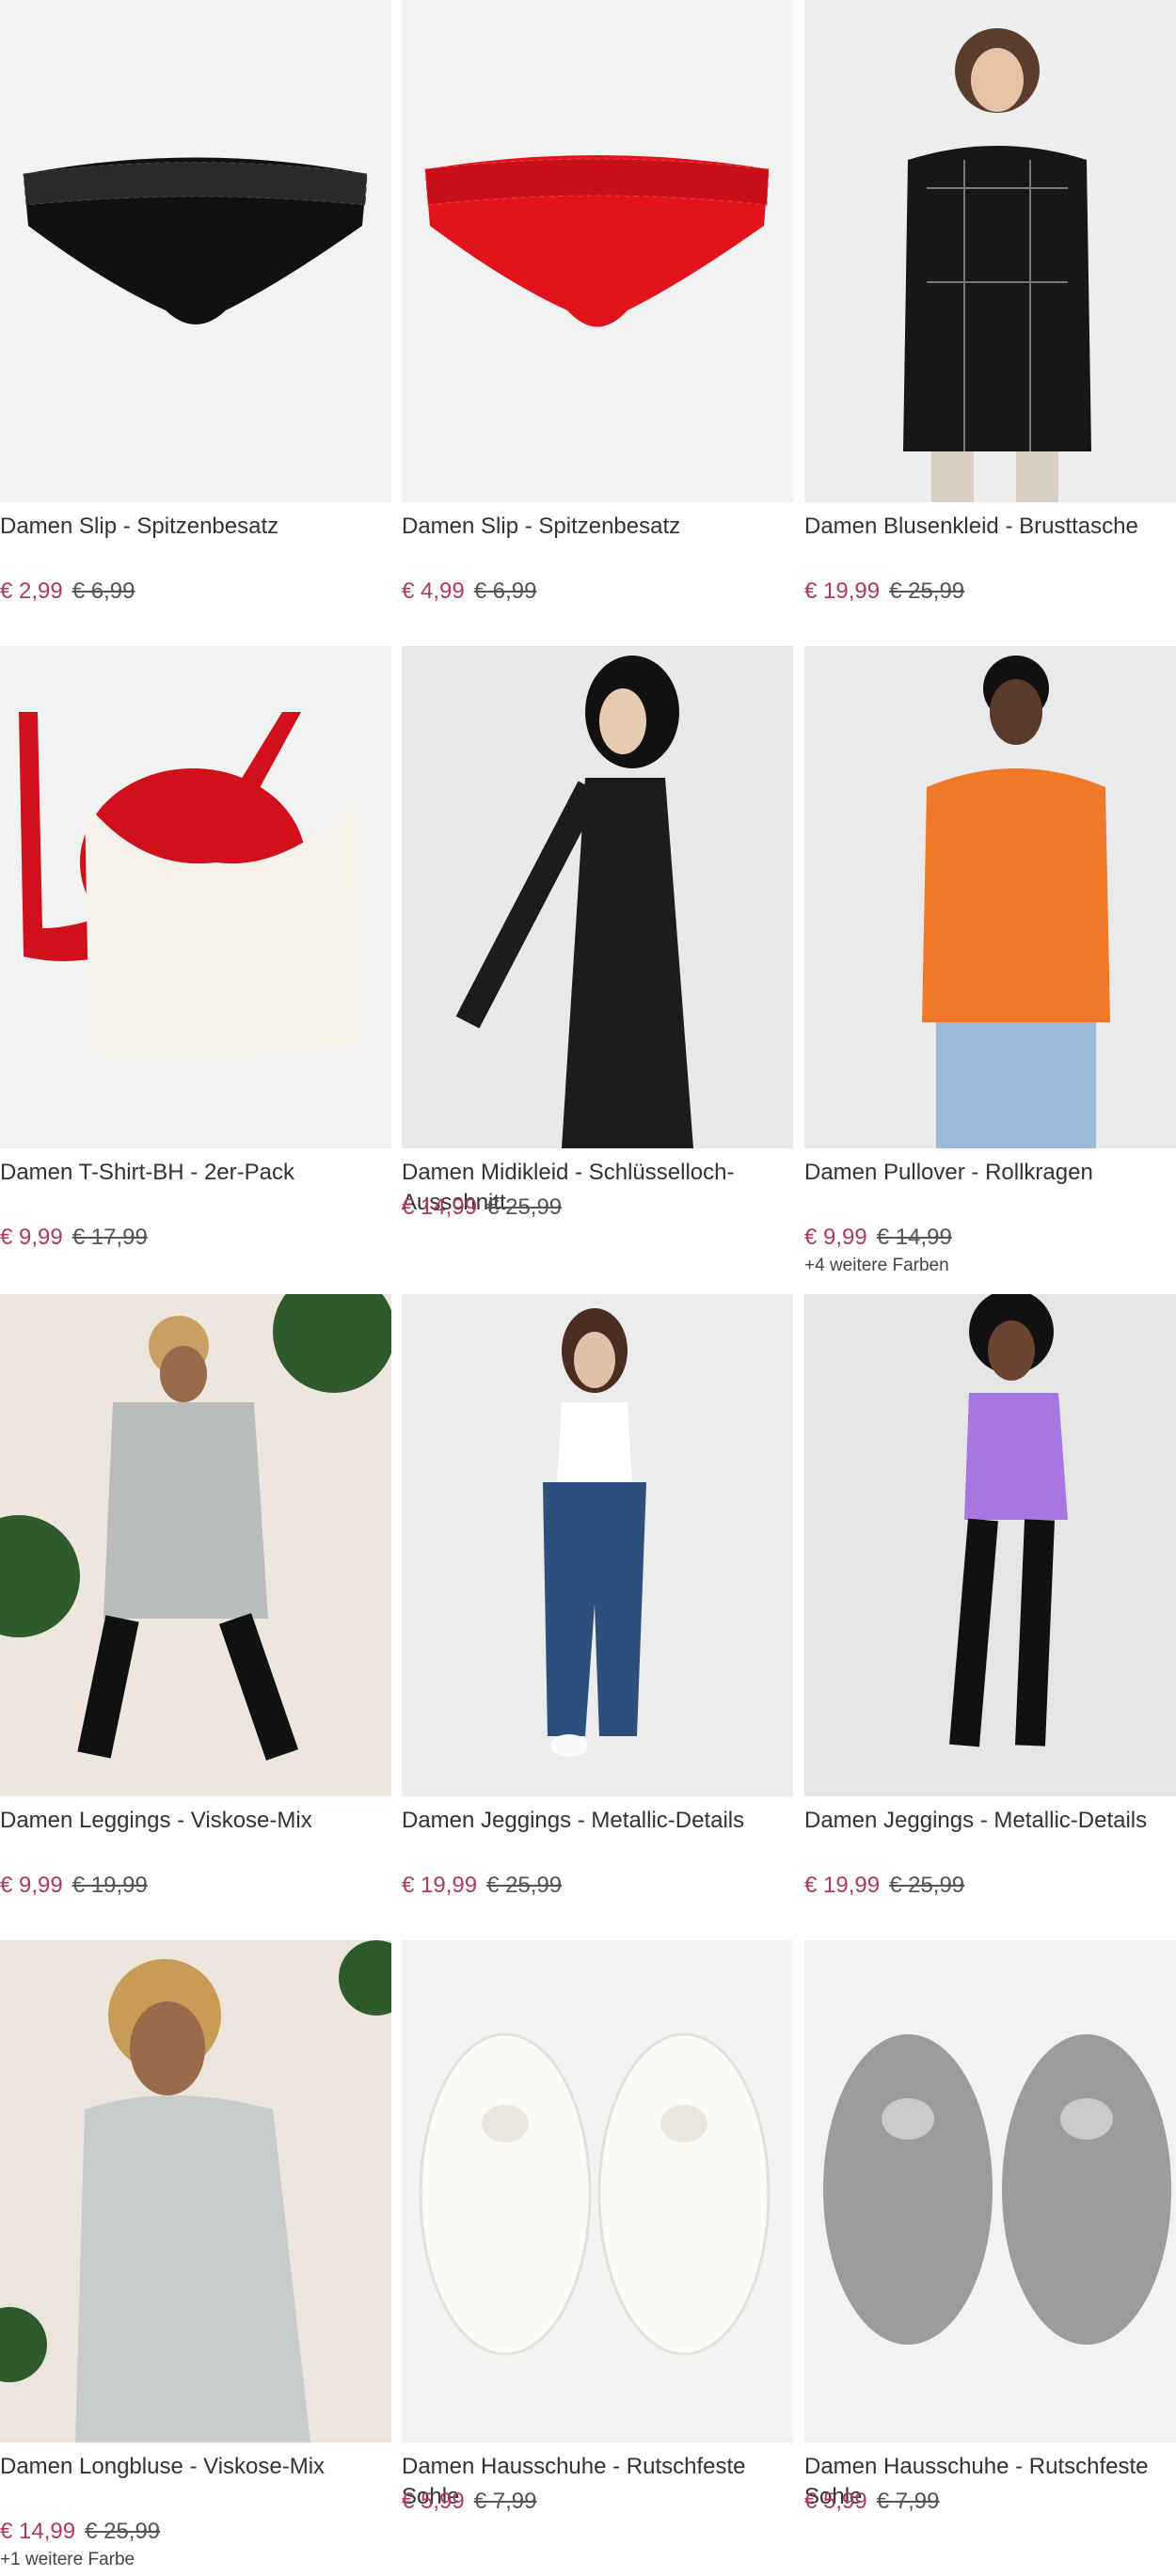  What do you see at coordinates (31, 591) in the screenshot?
I see `current-price: € 2,99` at bounding box center [31, 591].